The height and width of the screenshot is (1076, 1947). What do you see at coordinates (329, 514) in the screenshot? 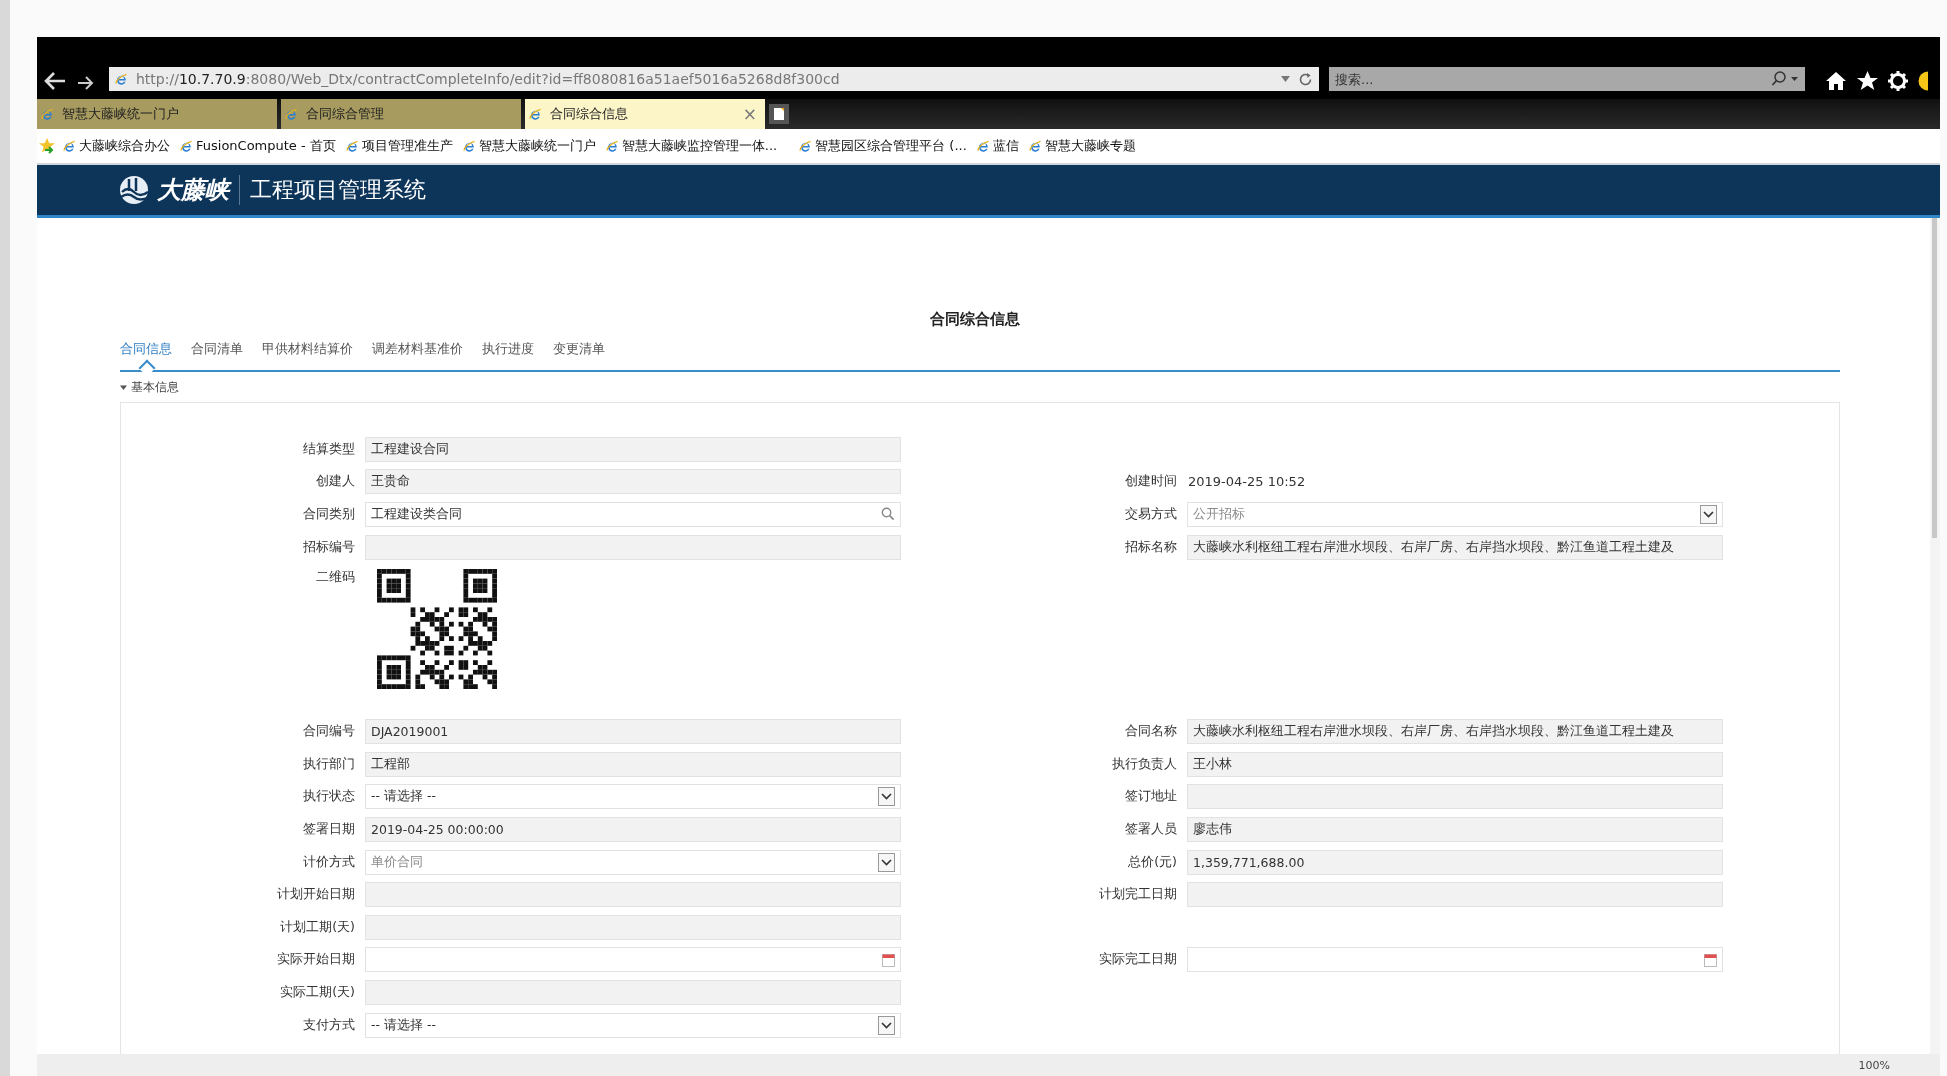
I see `field-label: 合同类别` at bounding box center [329, 514].